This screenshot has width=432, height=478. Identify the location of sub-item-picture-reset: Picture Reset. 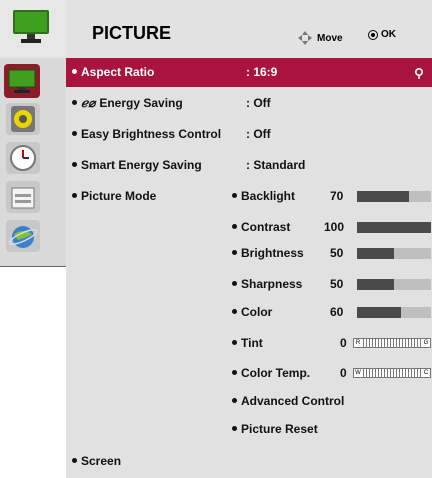
(275, 429).